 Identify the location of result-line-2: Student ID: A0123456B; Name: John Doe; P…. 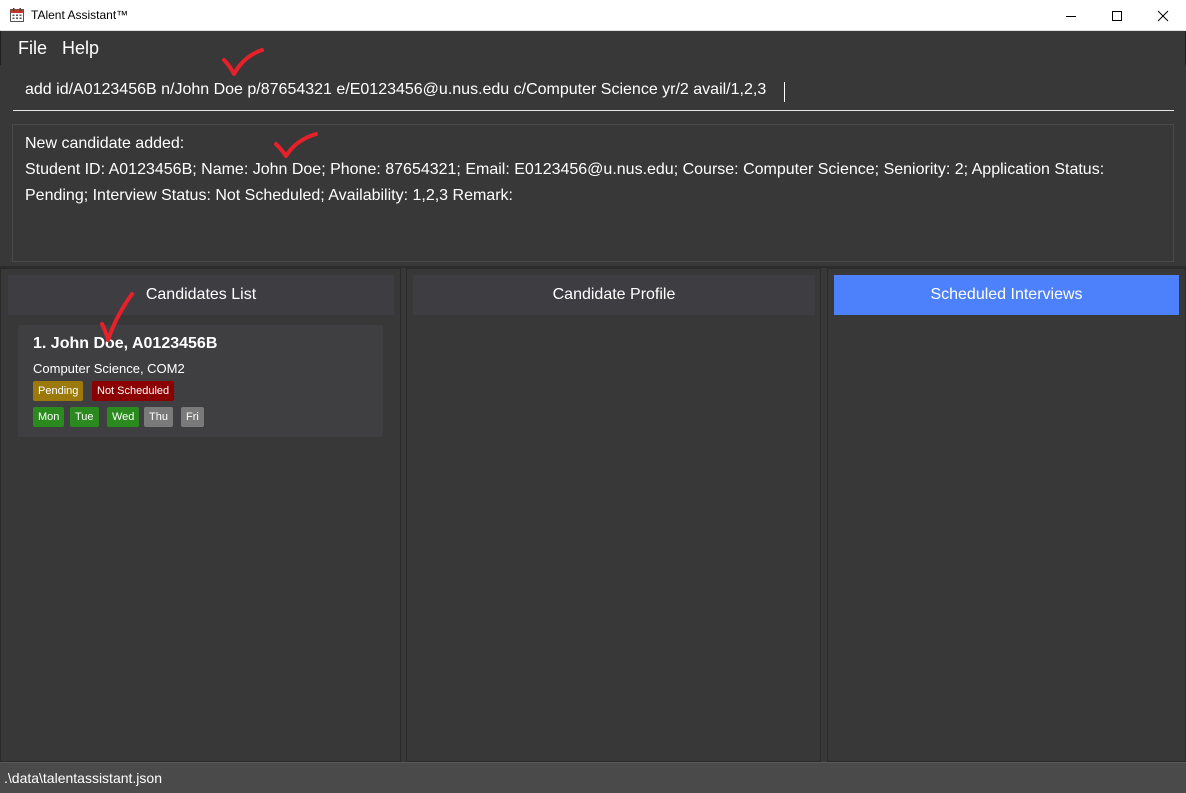
(565, 169).